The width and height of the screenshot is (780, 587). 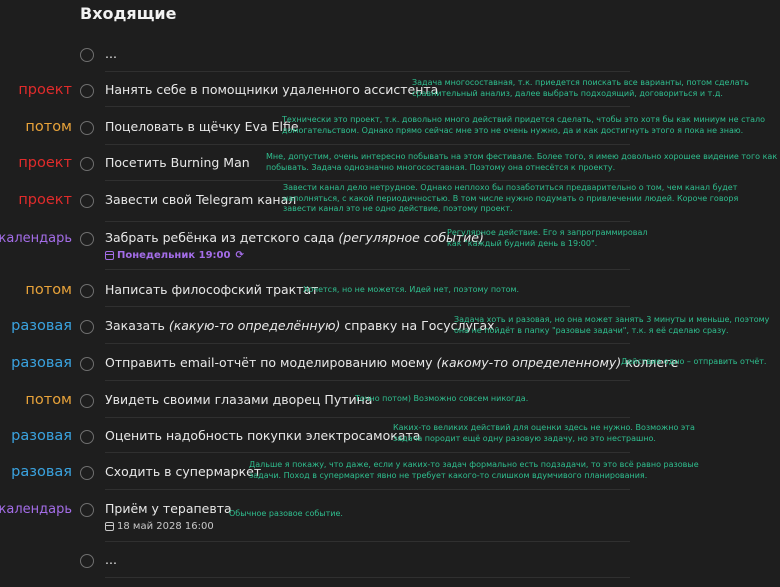 What do you see at coordinates (239, 255) in the screenshot?
I see `repeat-icon: ⟳` at bounding box center [239, 255].